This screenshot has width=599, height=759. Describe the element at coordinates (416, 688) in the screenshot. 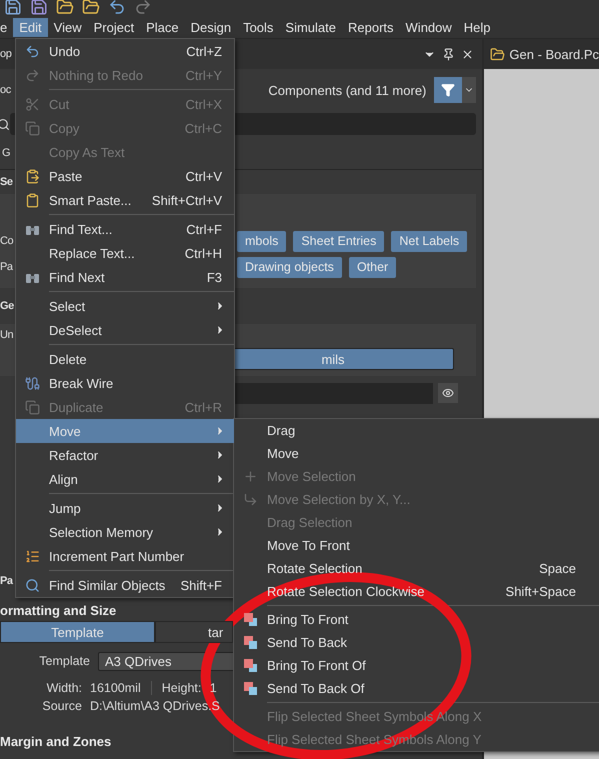

I see `menu-item: Send To Back Of` at that location.